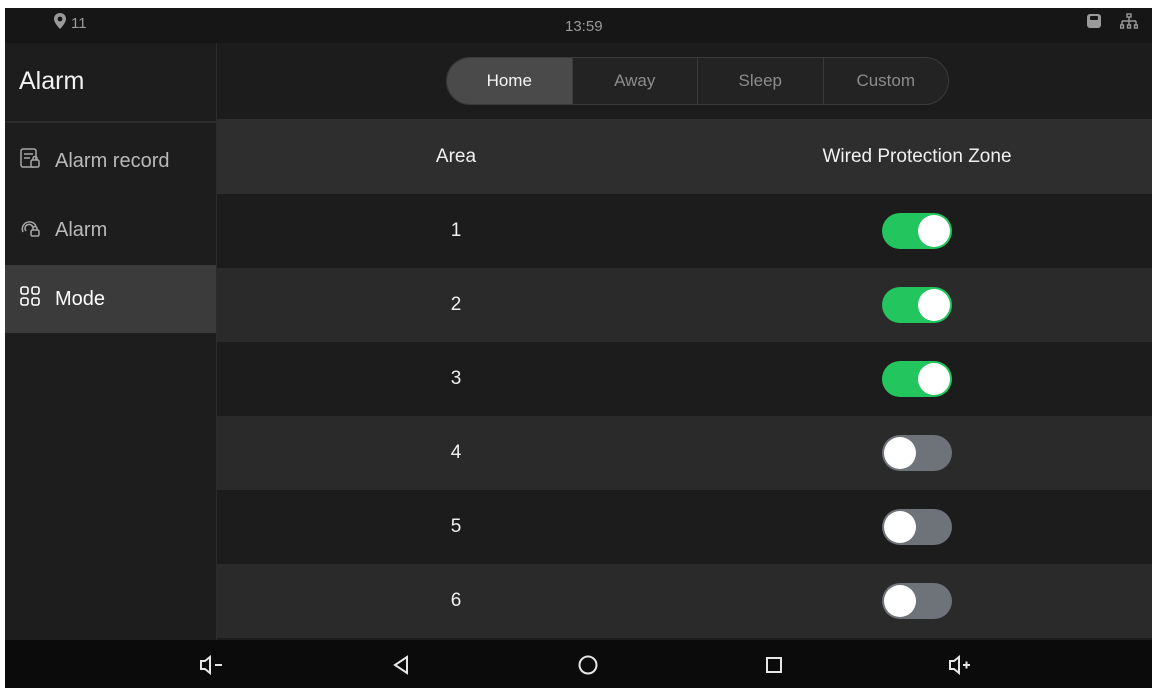  What do you see at coordinates (760, 81) in the screenshot?
I see `tab-sleep: Sleep` at bounding box center [760, 81].